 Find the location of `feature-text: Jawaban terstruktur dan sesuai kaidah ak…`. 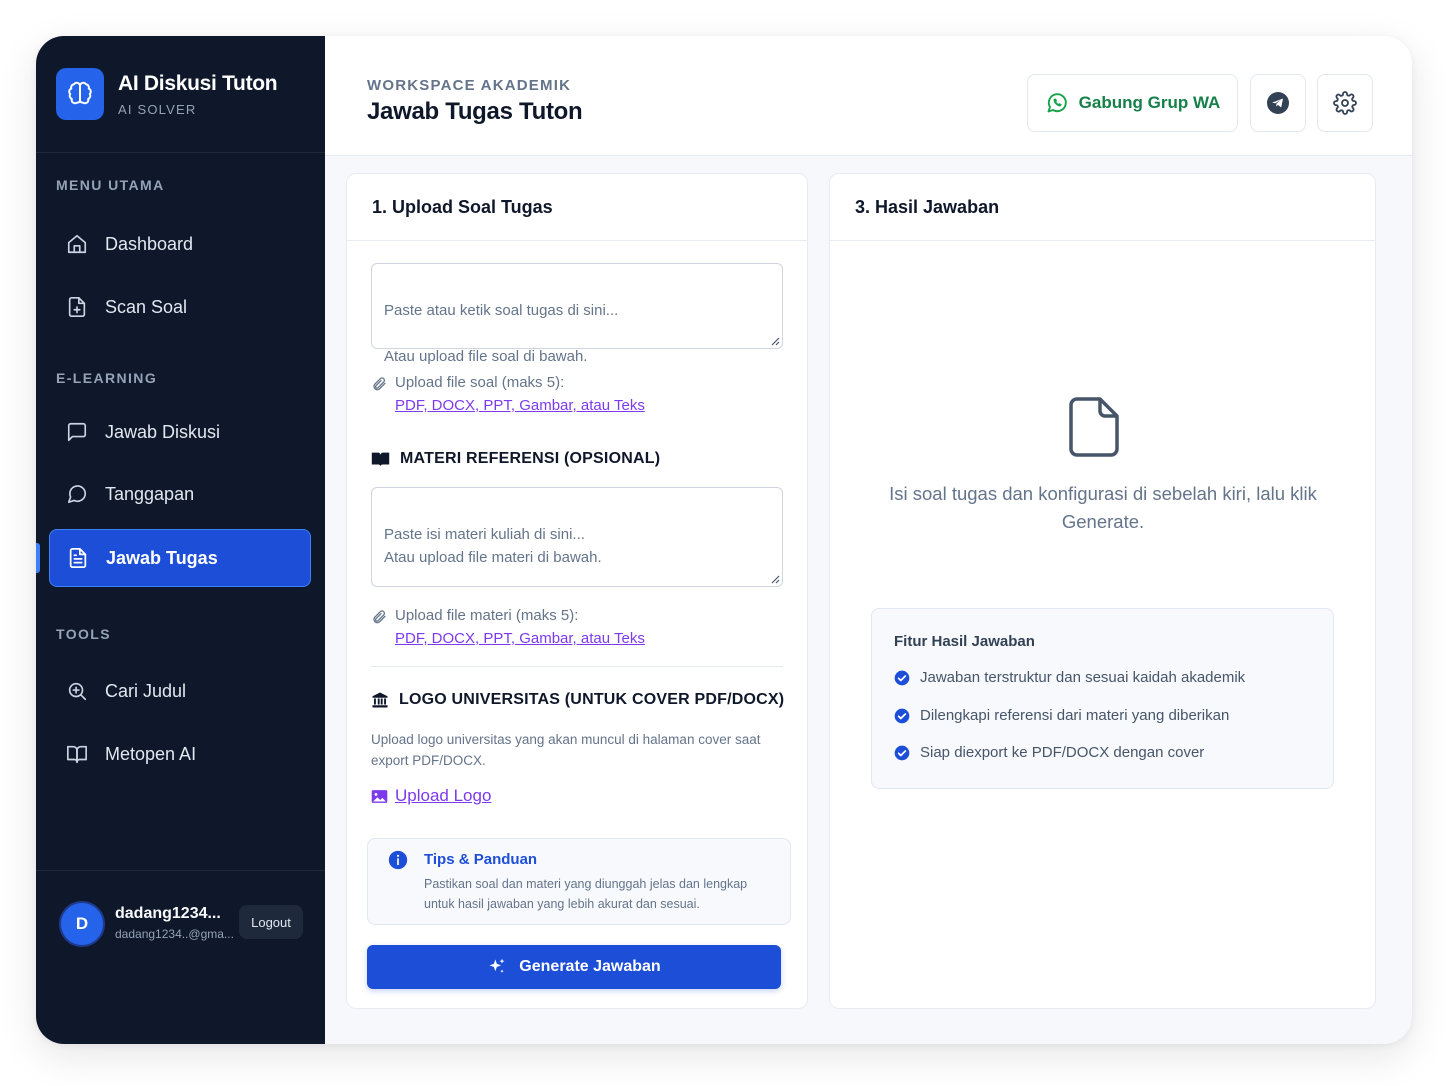

feature-text: Jawaban terstruktur dan sesuai kaidah ak… is located at coordinates (1083, 677).